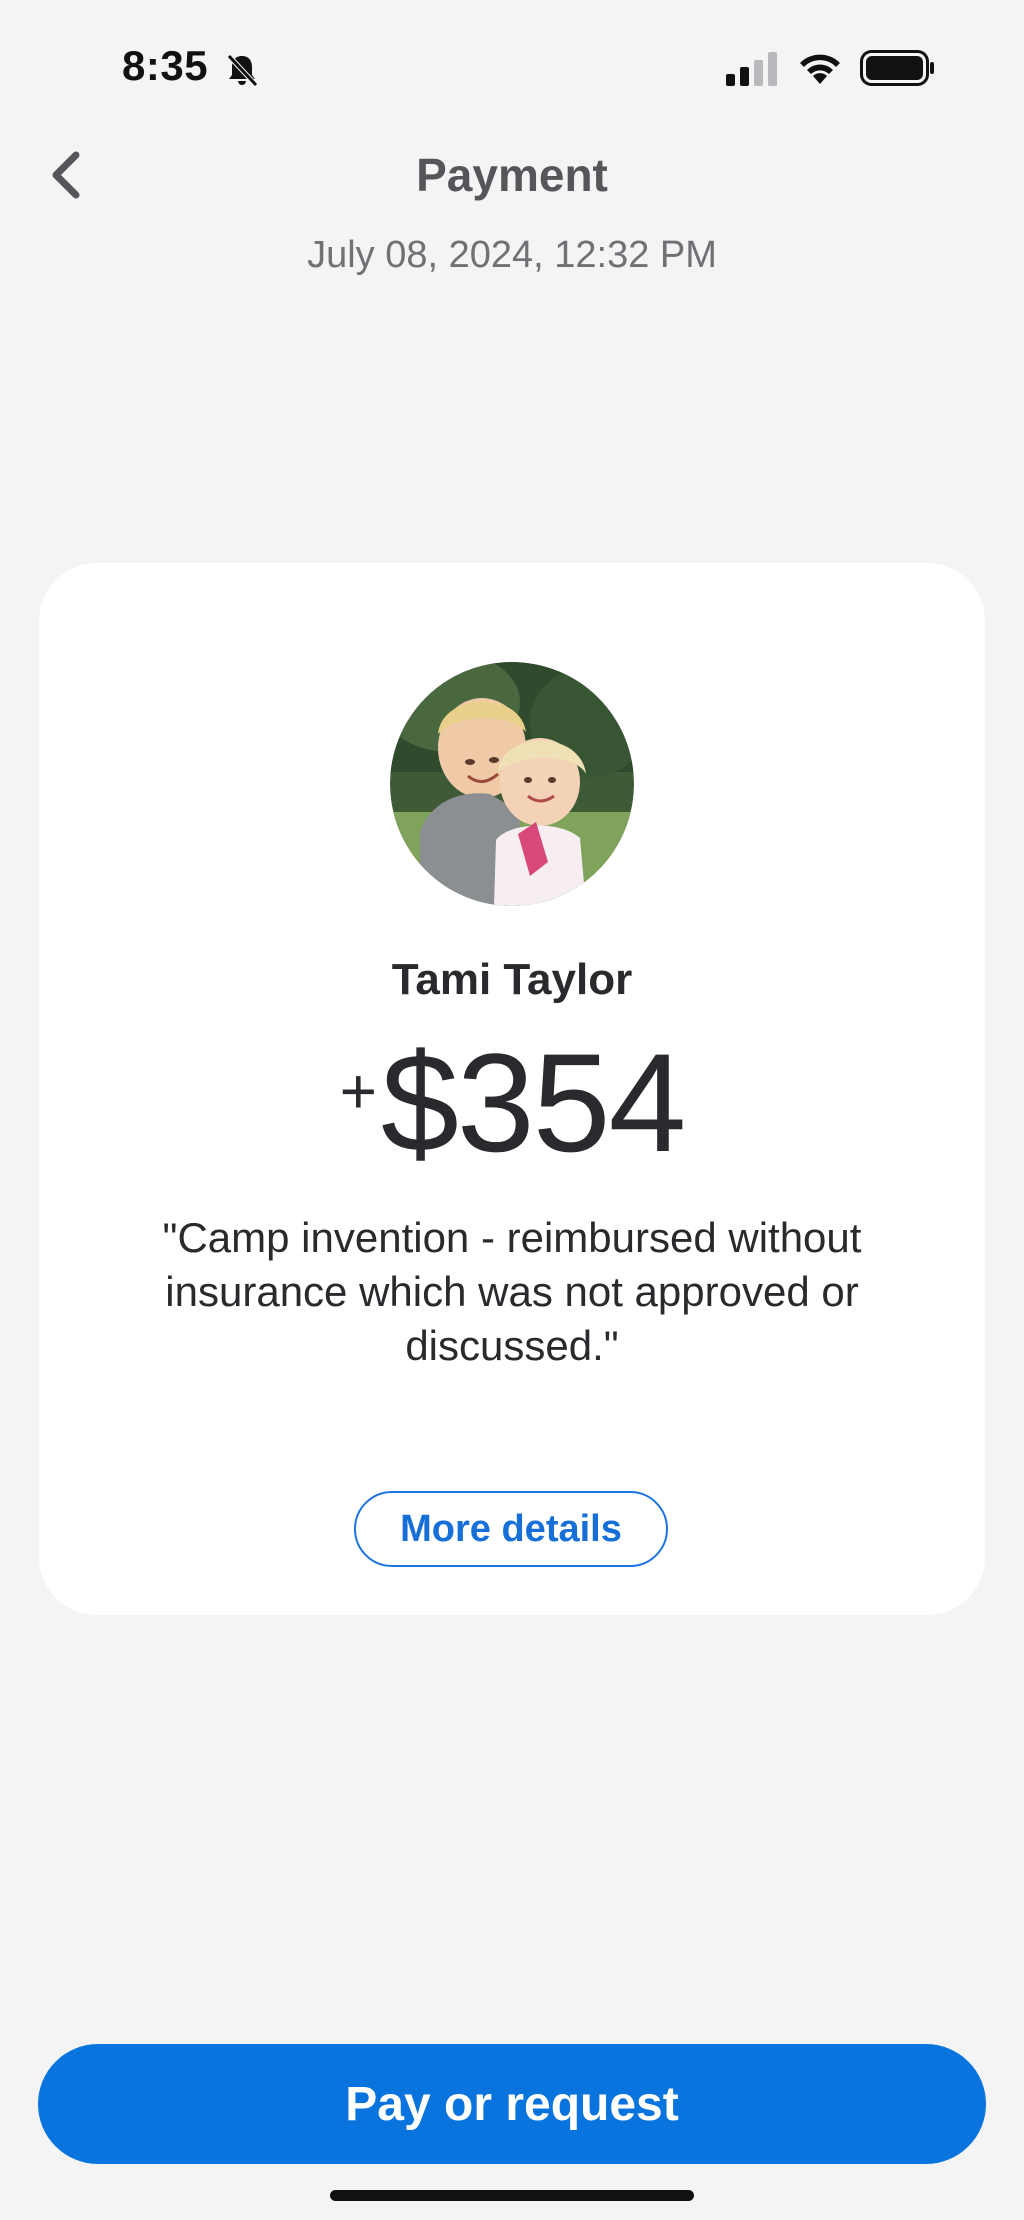  I want to click on recipient-name: Tami Taylor, so click(512, 979).